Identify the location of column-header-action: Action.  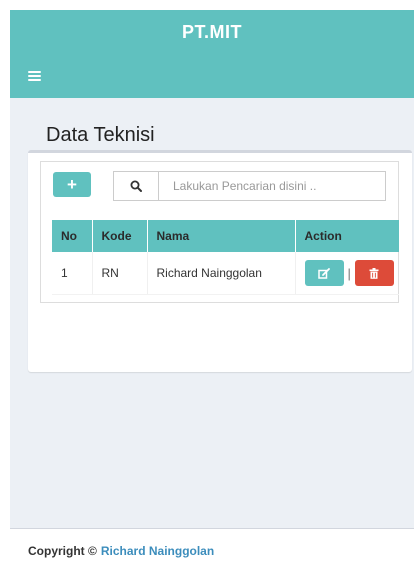
(347, 236).